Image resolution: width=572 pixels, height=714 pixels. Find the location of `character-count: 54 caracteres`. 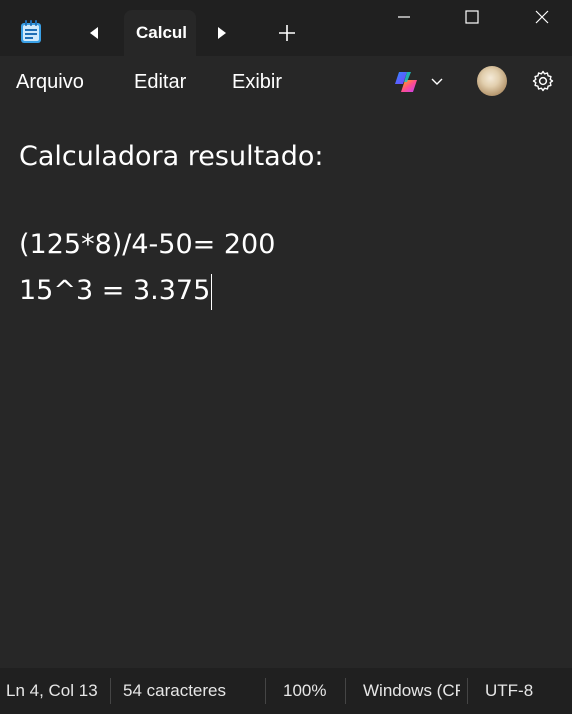

character-count: 54 caracteres is located at coordinates (174, 690).